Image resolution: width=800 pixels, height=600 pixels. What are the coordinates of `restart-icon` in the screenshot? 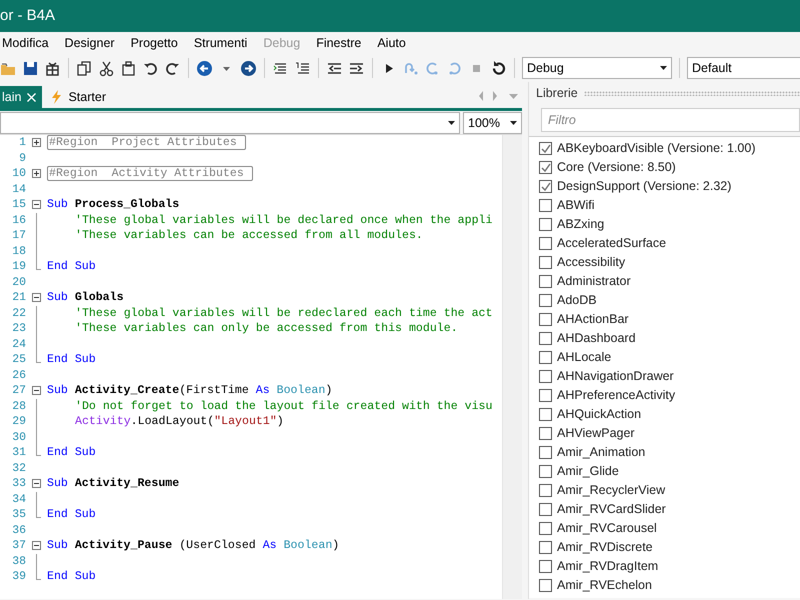 It's located at (498, 68).